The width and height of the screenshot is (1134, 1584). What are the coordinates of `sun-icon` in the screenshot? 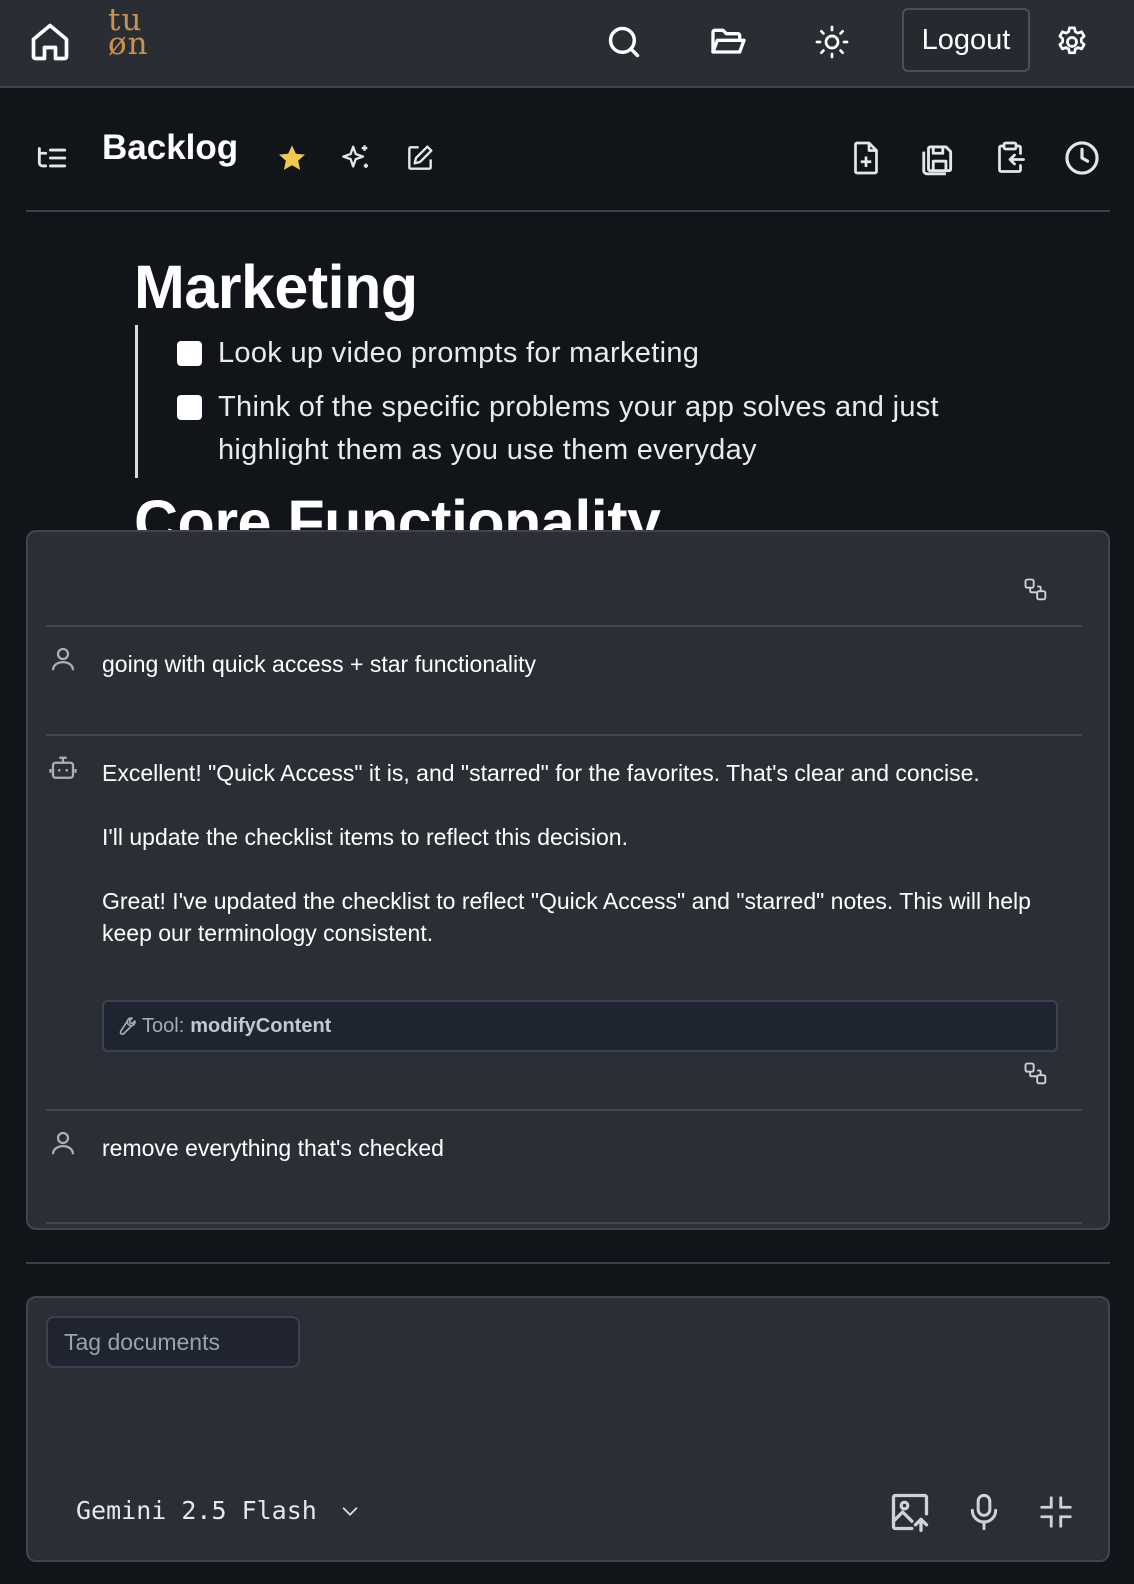 It's located at (832, 42).